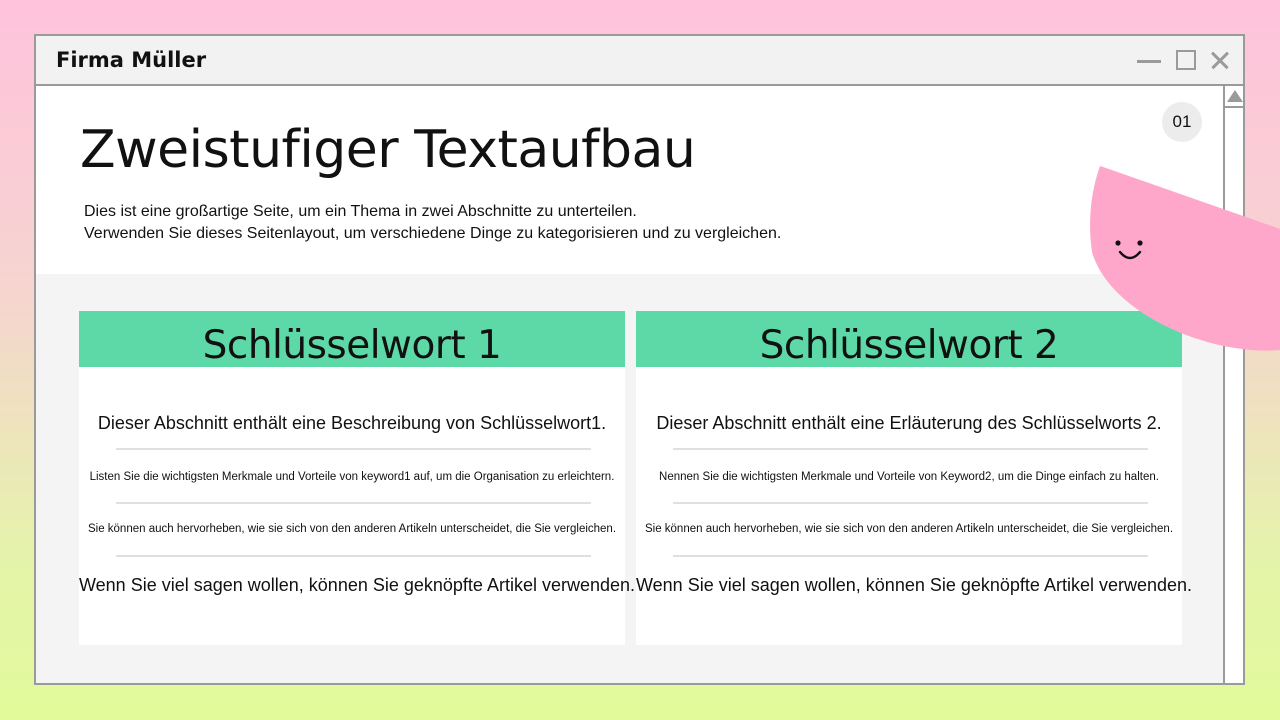 The image size is (1280, 720). I want to click on minimize-icon, so click(1149, 60).